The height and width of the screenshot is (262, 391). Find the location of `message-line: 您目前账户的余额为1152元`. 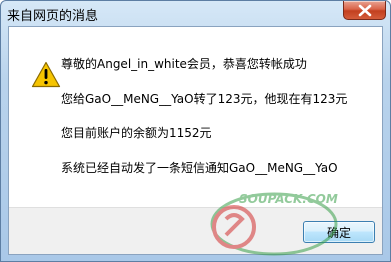

message-line: 您目前账户的余额为1152元 is located at coordinates (136, 133).